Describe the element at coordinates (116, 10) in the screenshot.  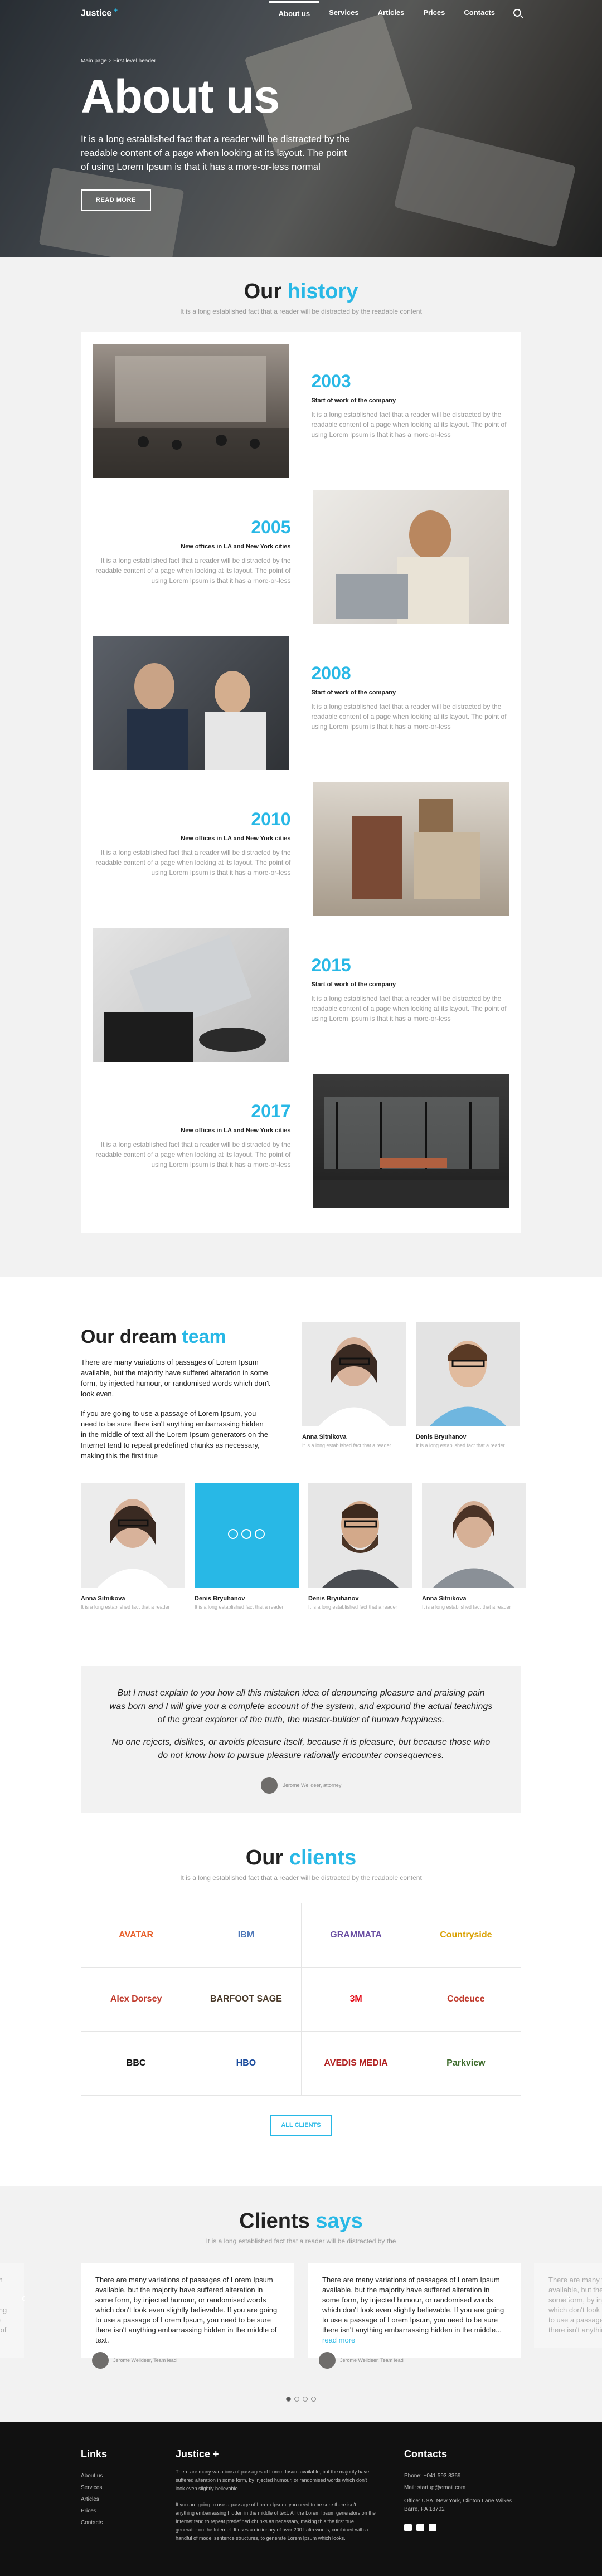
I see `logo-mark: +` at that location.